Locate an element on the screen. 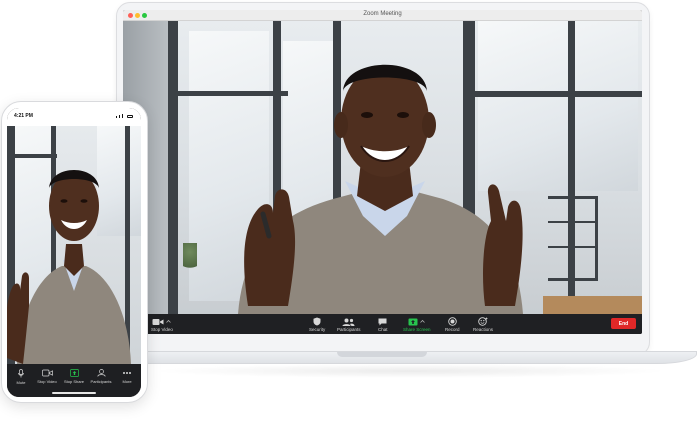 Image resolution: width=697 pixels, height=430 pixels. window-title: Zoom Meeting is located at coordinates (382, 14).